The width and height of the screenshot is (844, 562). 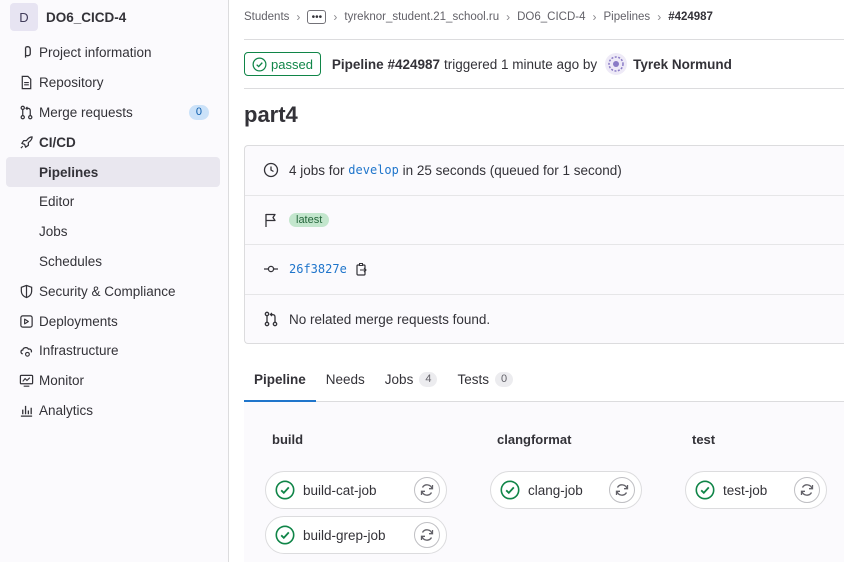 I want to click on merge-requests-row: No related merge requests found., so click(x=544, y=320).